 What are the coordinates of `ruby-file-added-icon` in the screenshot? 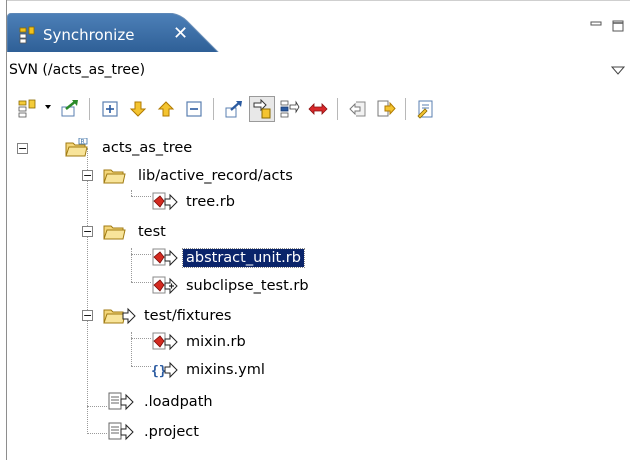 It's located at (165, 285).